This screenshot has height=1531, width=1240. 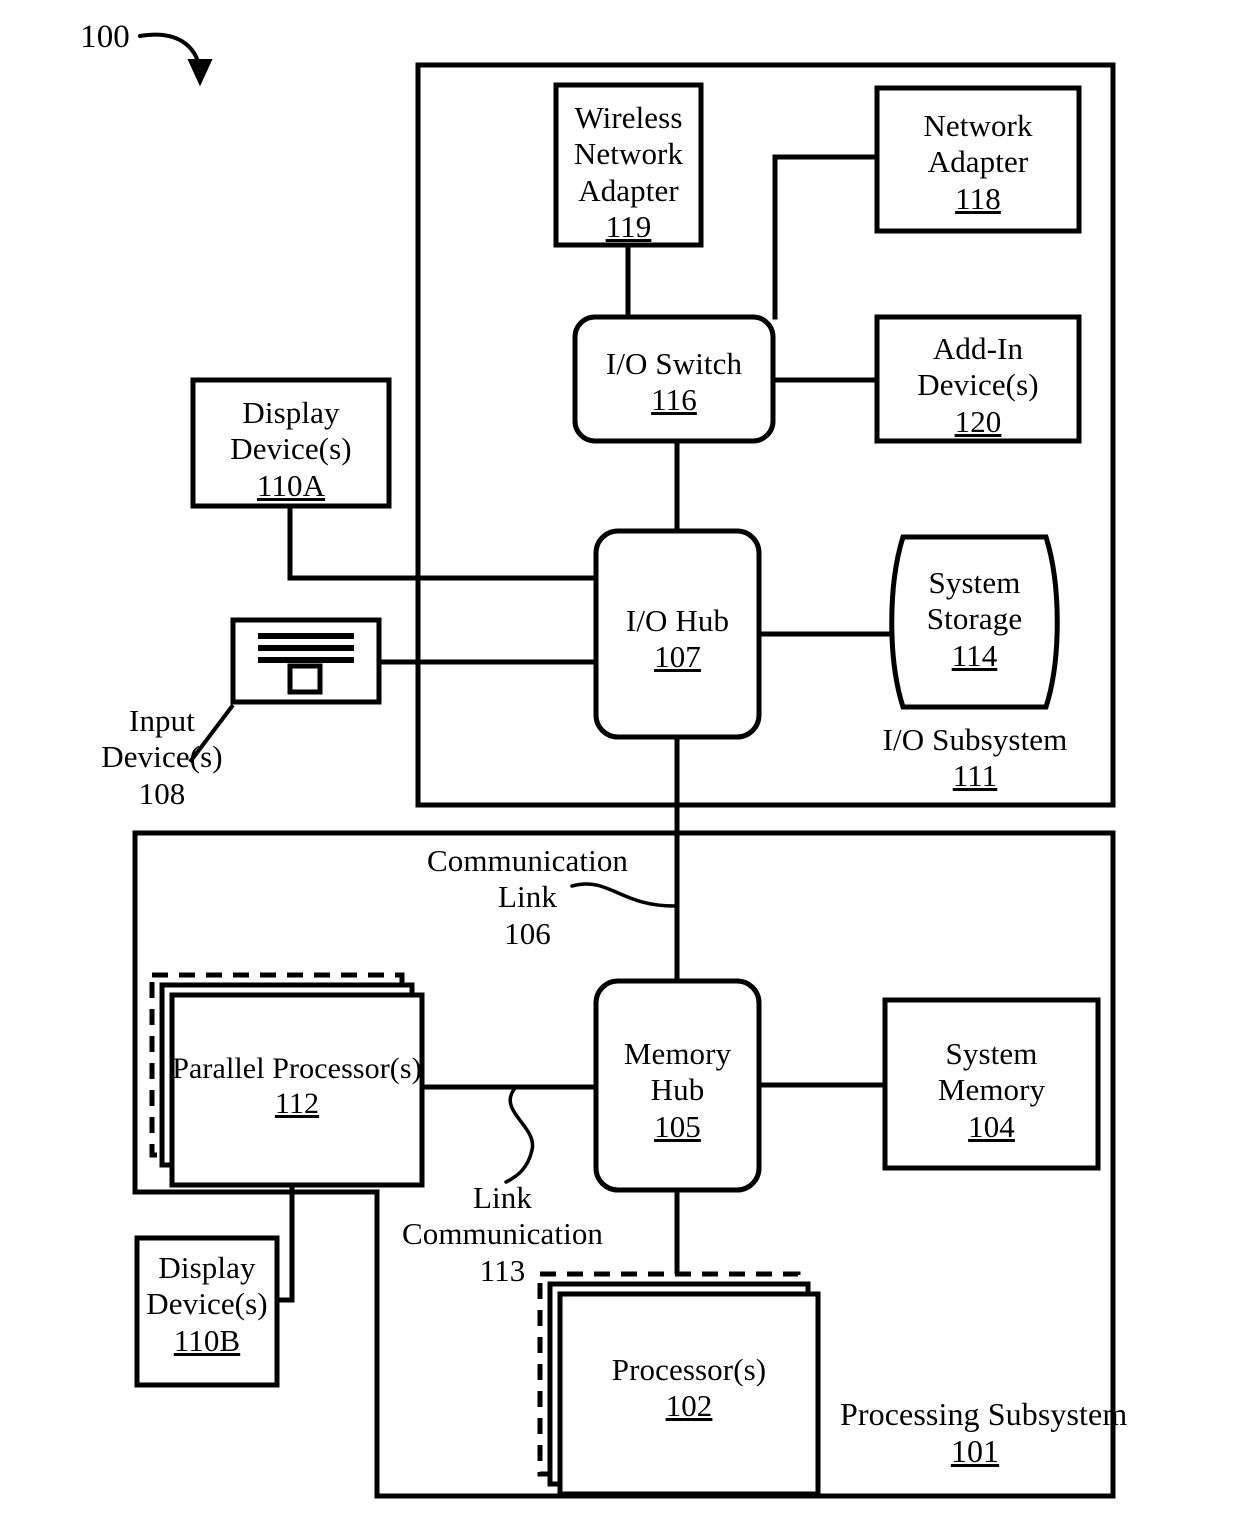 What do you see at coordinates (991, 1090) in the screenshot?
I see `label-system-memory: System Memory 104` at bounding box center [991, 1090].